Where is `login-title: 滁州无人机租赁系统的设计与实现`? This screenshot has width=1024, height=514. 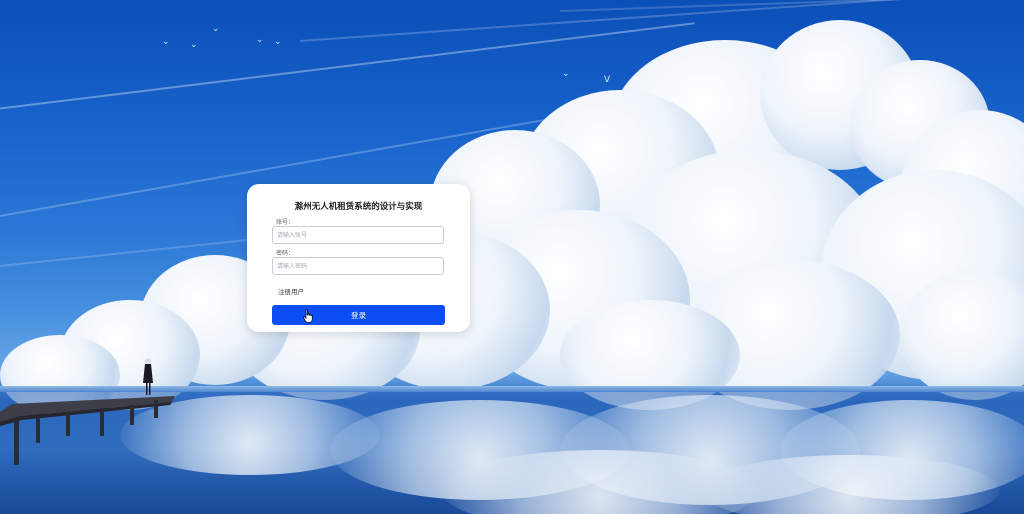 login-title: 滁州无人机租赁系统的设计与实现 is located at coordinates (358, 207).